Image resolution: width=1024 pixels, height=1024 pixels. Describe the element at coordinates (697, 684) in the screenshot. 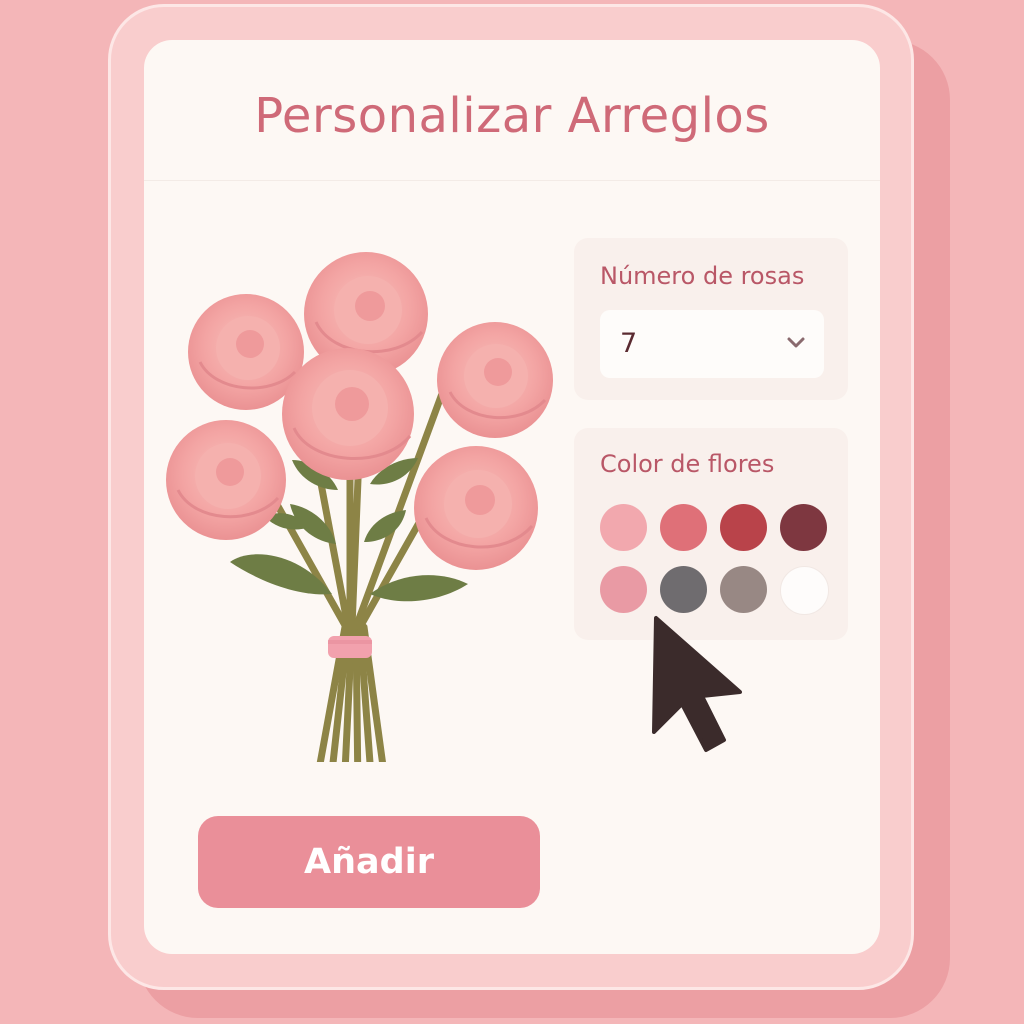

I see `mouse-pointer-icon` at that location.